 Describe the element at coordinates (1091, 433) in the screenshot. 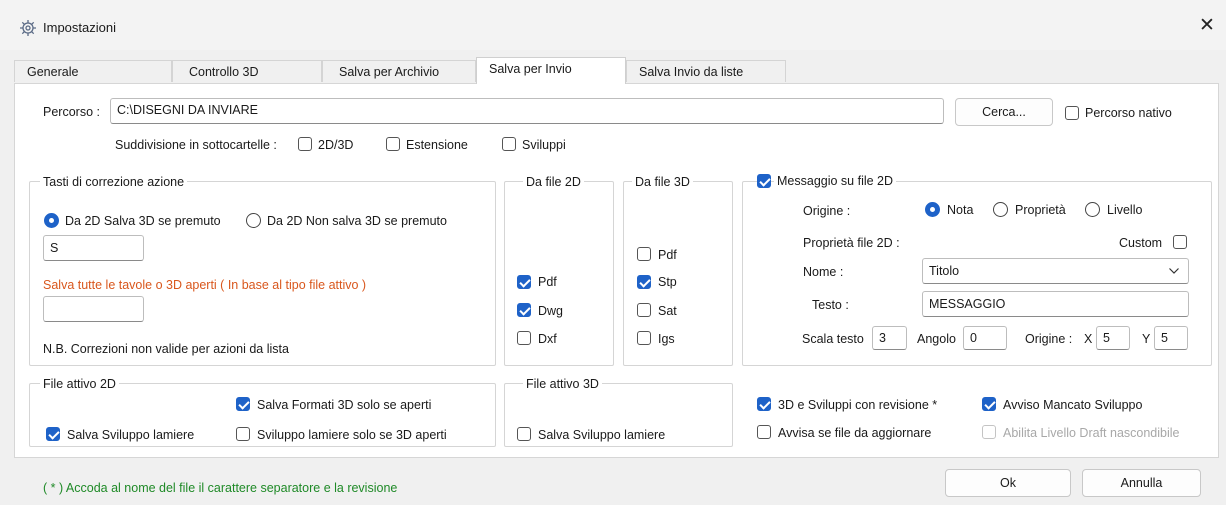

I see `abilita-livello-label: Abilita Livello Draft nascondibile` at that location.